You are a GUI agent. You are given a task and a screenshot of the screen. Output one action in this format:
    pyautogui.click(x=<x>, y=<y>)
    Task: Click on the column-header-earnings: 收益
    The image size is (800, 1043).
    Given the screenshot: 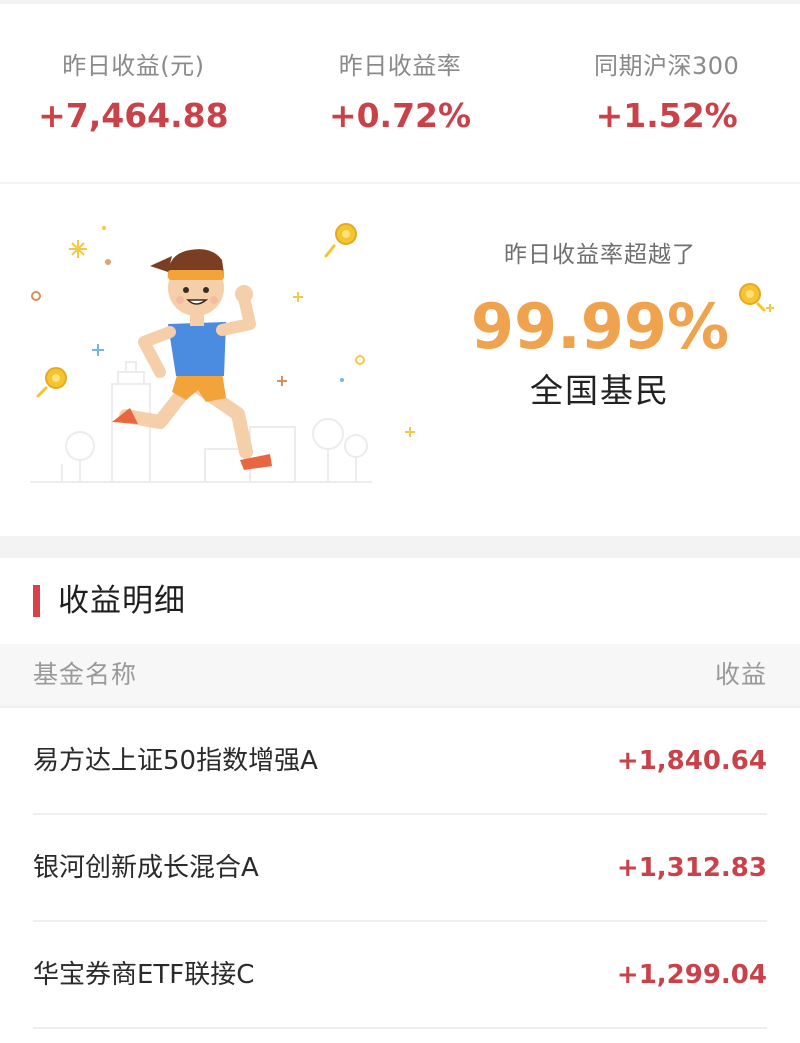 What is the action you would take?
    pyautogui.click(x=740, y=674)
    